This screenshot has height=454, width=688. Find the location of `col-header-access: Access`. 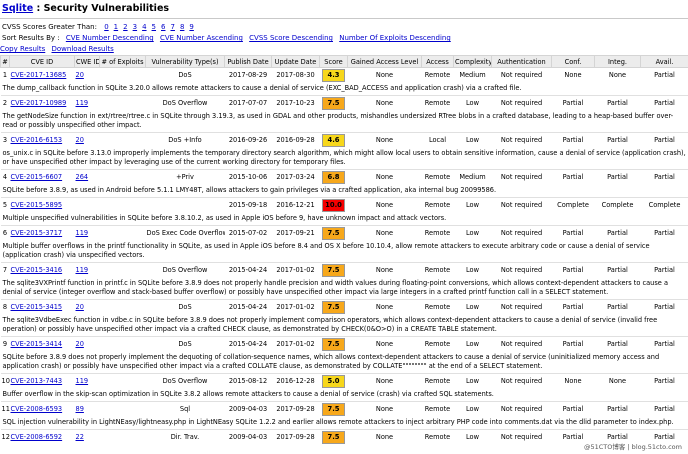

col-header-access: Access is located at coordinates (437, 61).